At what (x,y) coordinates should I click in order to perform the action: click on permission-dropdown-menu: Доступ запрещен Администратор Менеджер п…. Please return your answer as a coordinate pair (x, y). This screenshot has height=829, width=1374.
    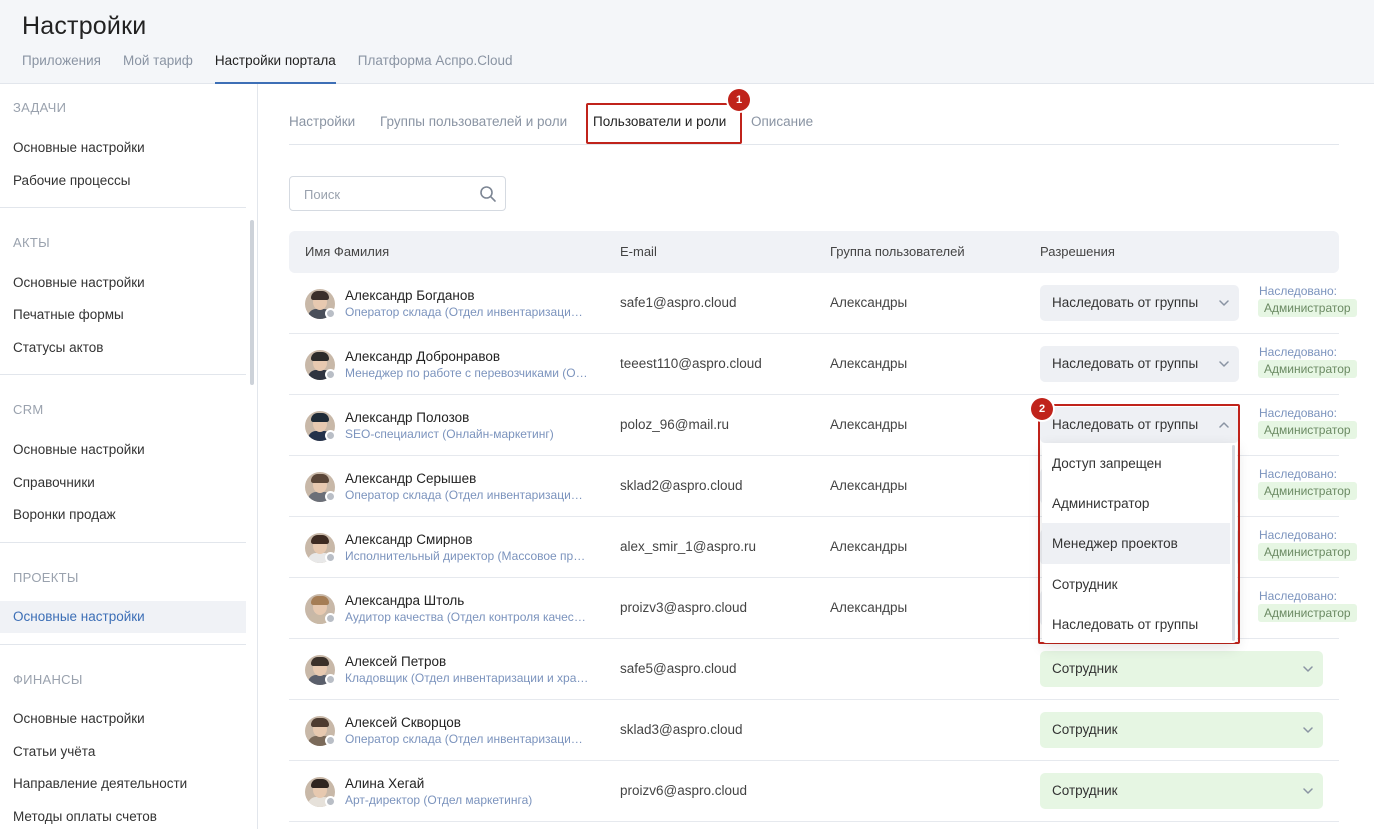
    Looking at the image, I should click on (1139, 543).